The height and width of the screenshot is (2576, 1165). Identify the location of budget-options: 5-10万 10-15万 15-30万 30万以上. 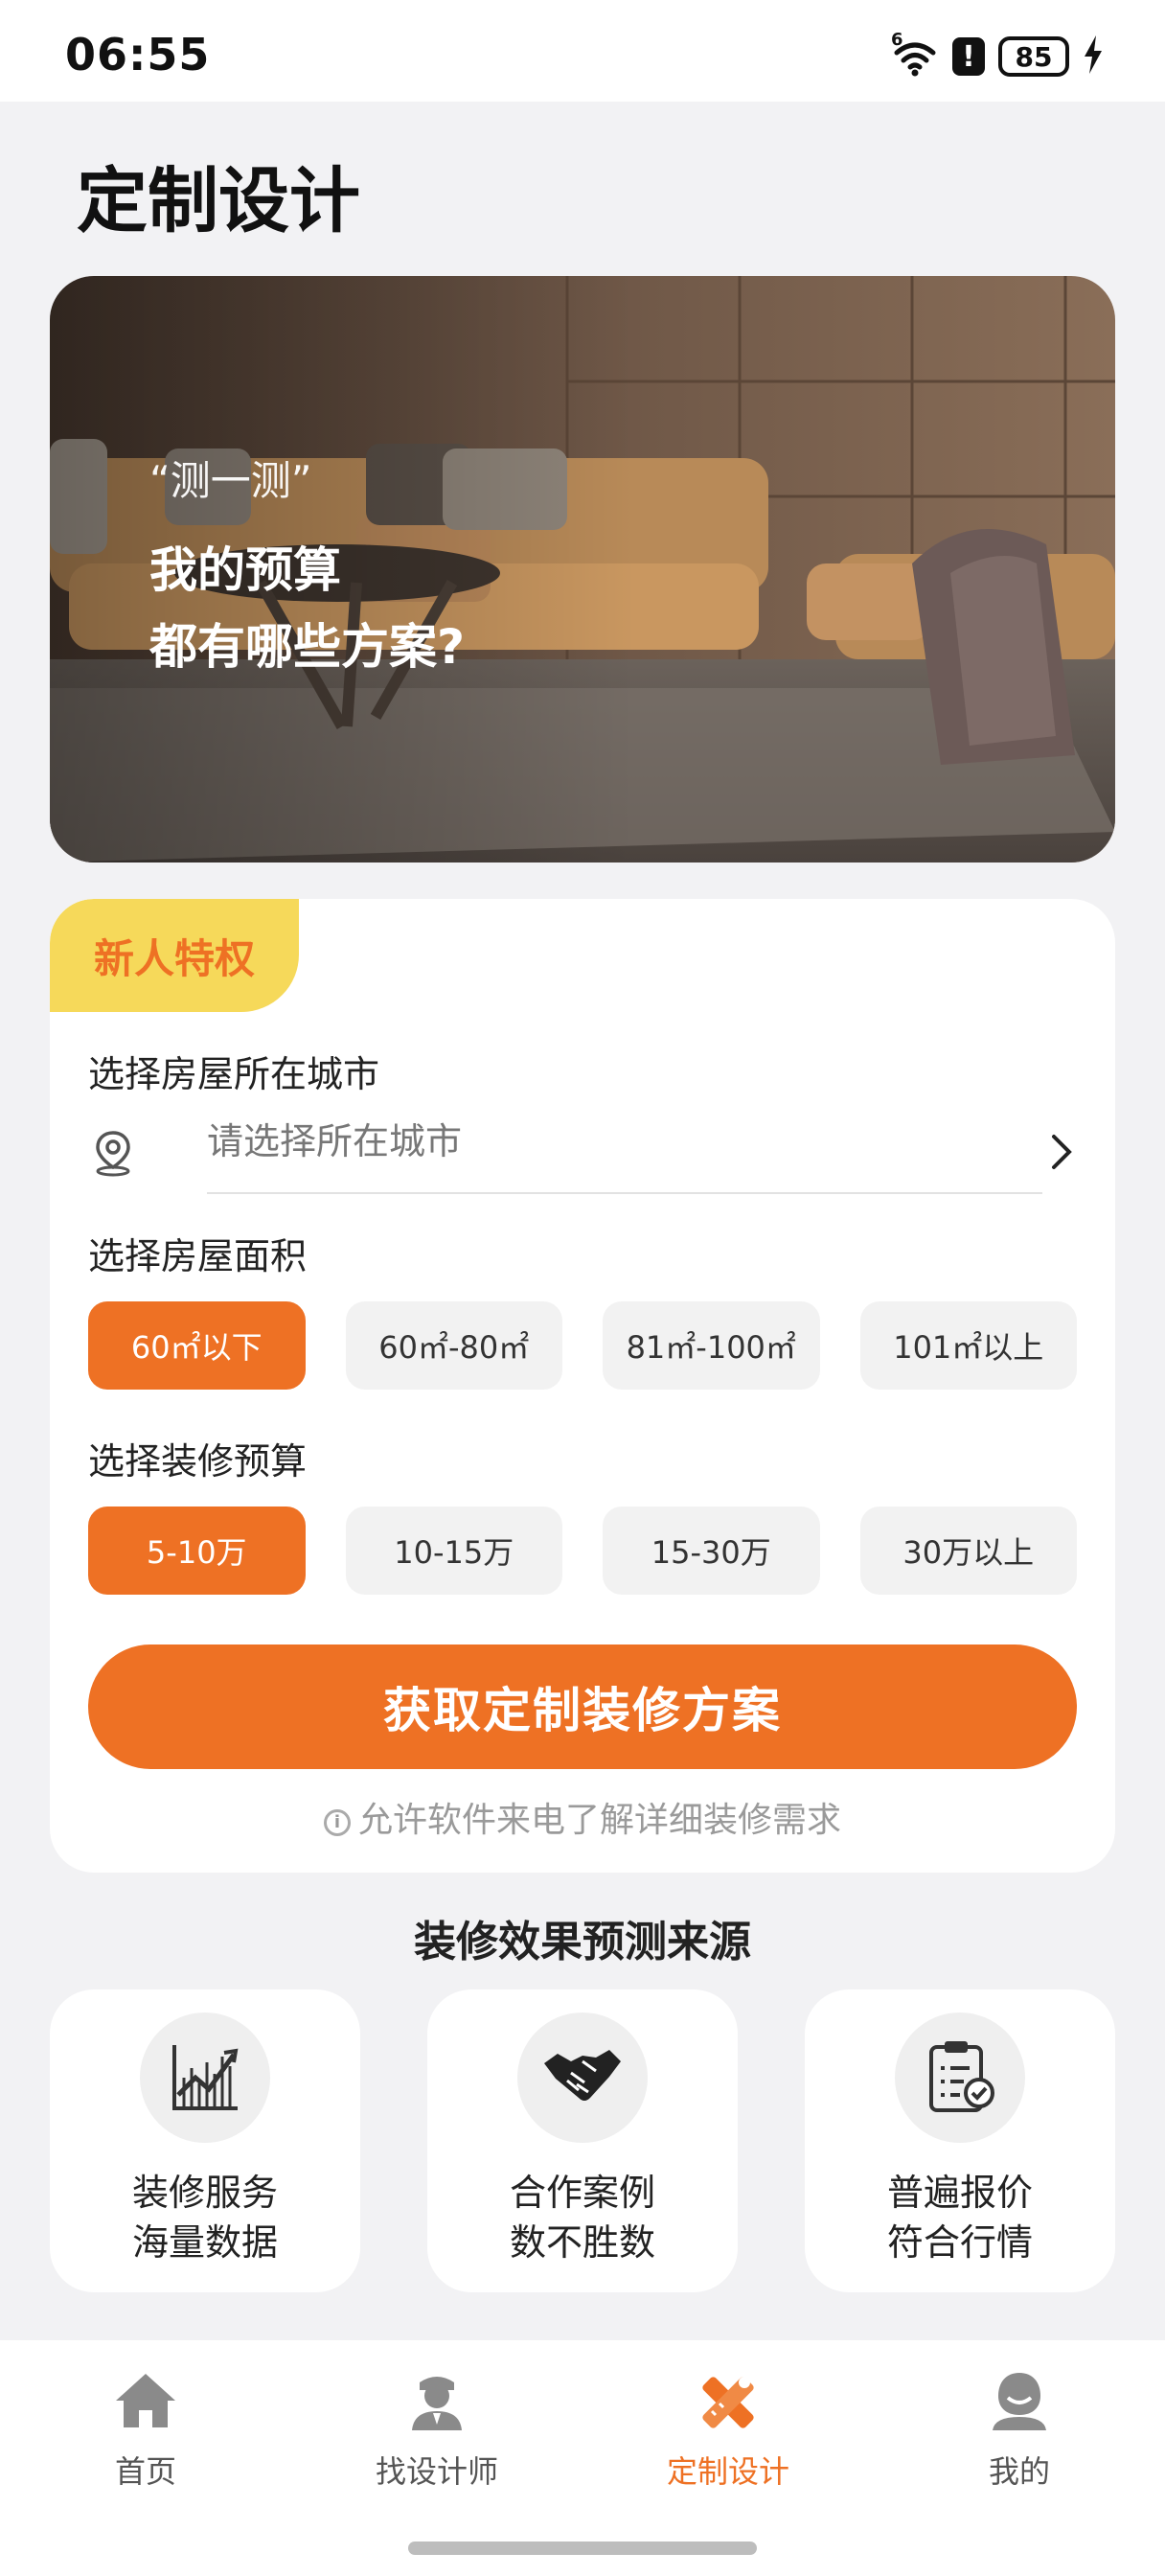
(582, 1550).